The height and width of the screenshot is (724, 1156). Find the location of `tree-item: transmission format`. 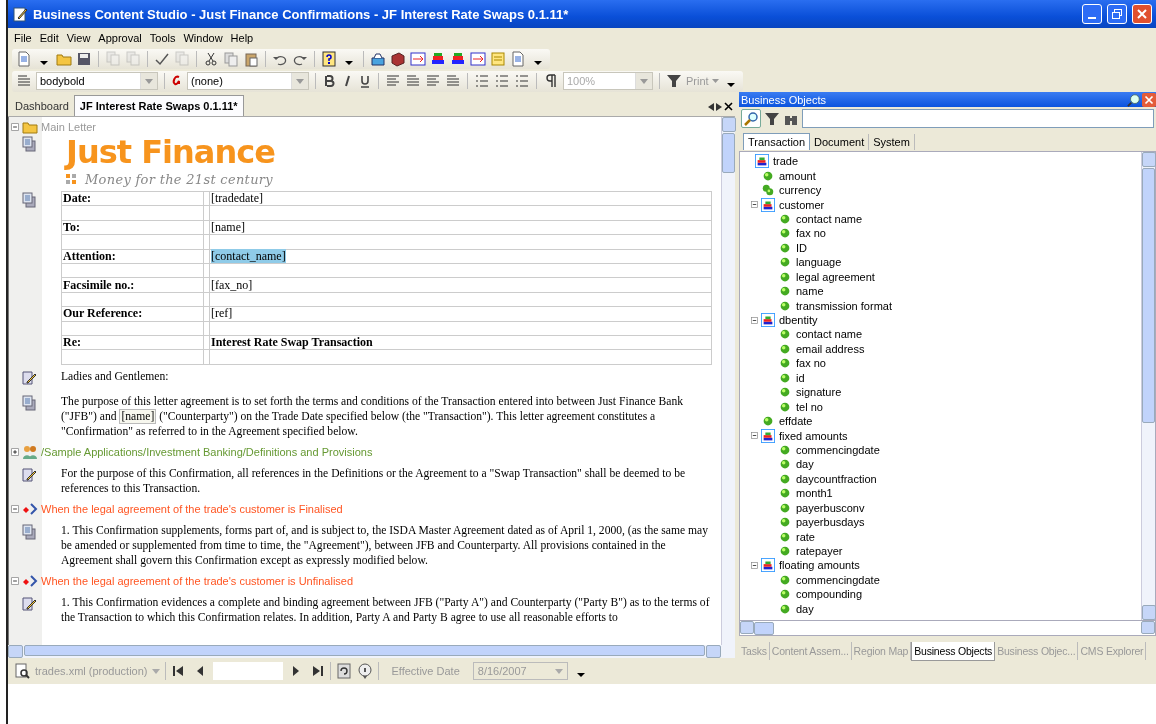

tree-item: transmission format is located at coordinates (844, 305).